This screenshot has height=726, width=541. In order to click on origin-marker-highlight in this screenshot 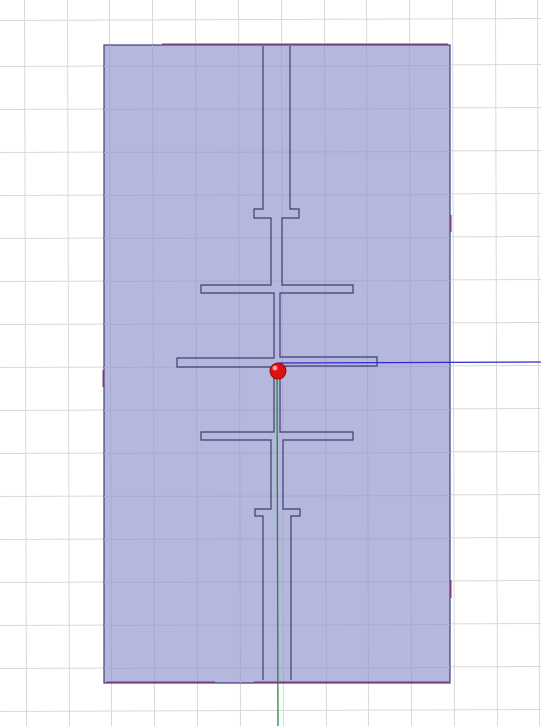, I will do `click(275, 368)`.